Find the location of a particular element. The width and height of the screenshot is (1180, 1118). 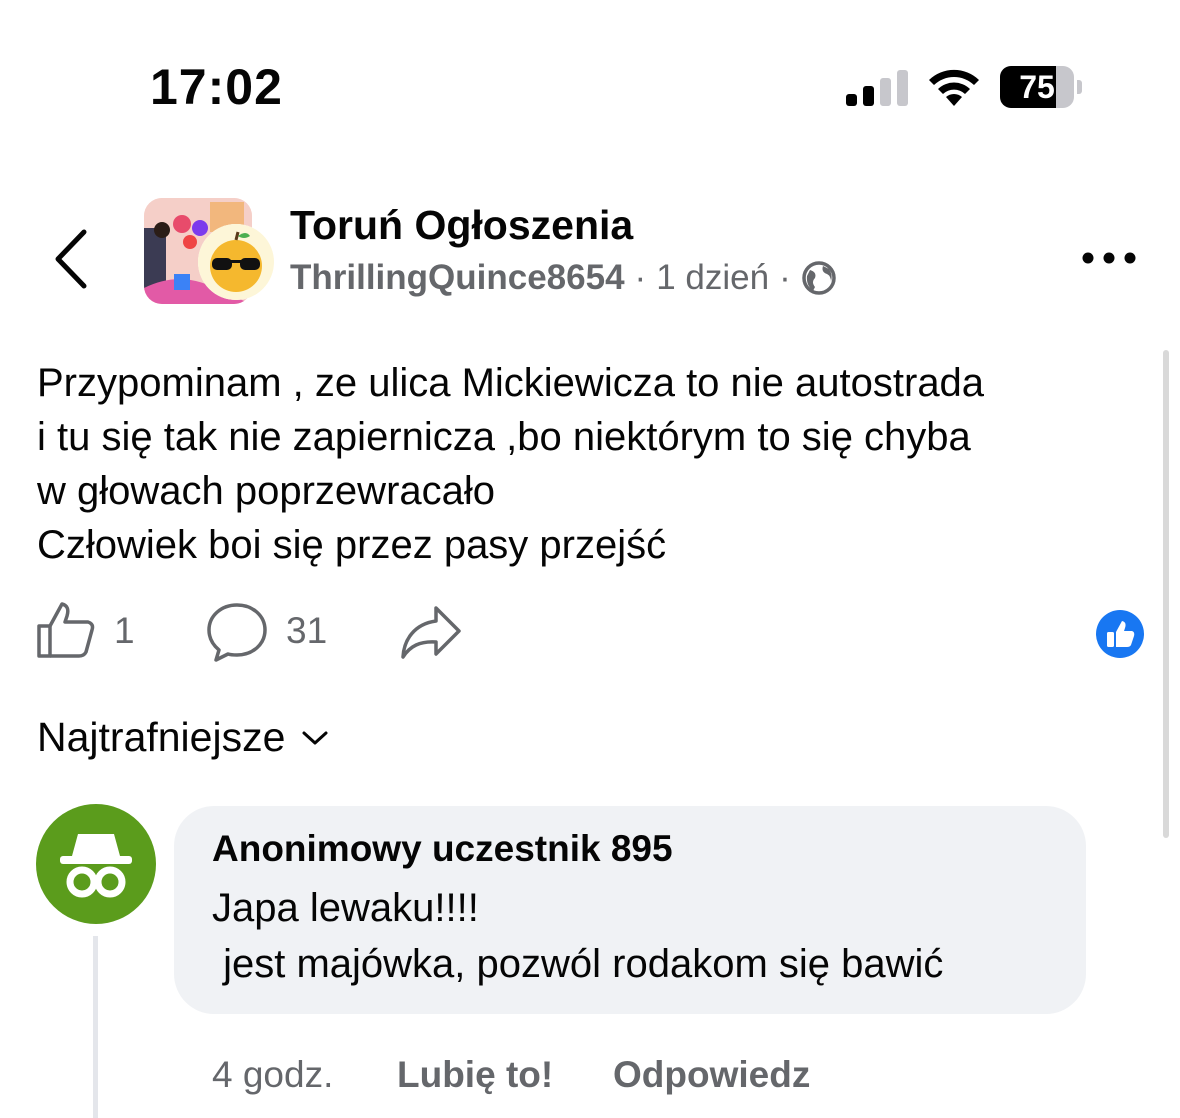

anonymous-avatar is located at coordinates (96, 864).